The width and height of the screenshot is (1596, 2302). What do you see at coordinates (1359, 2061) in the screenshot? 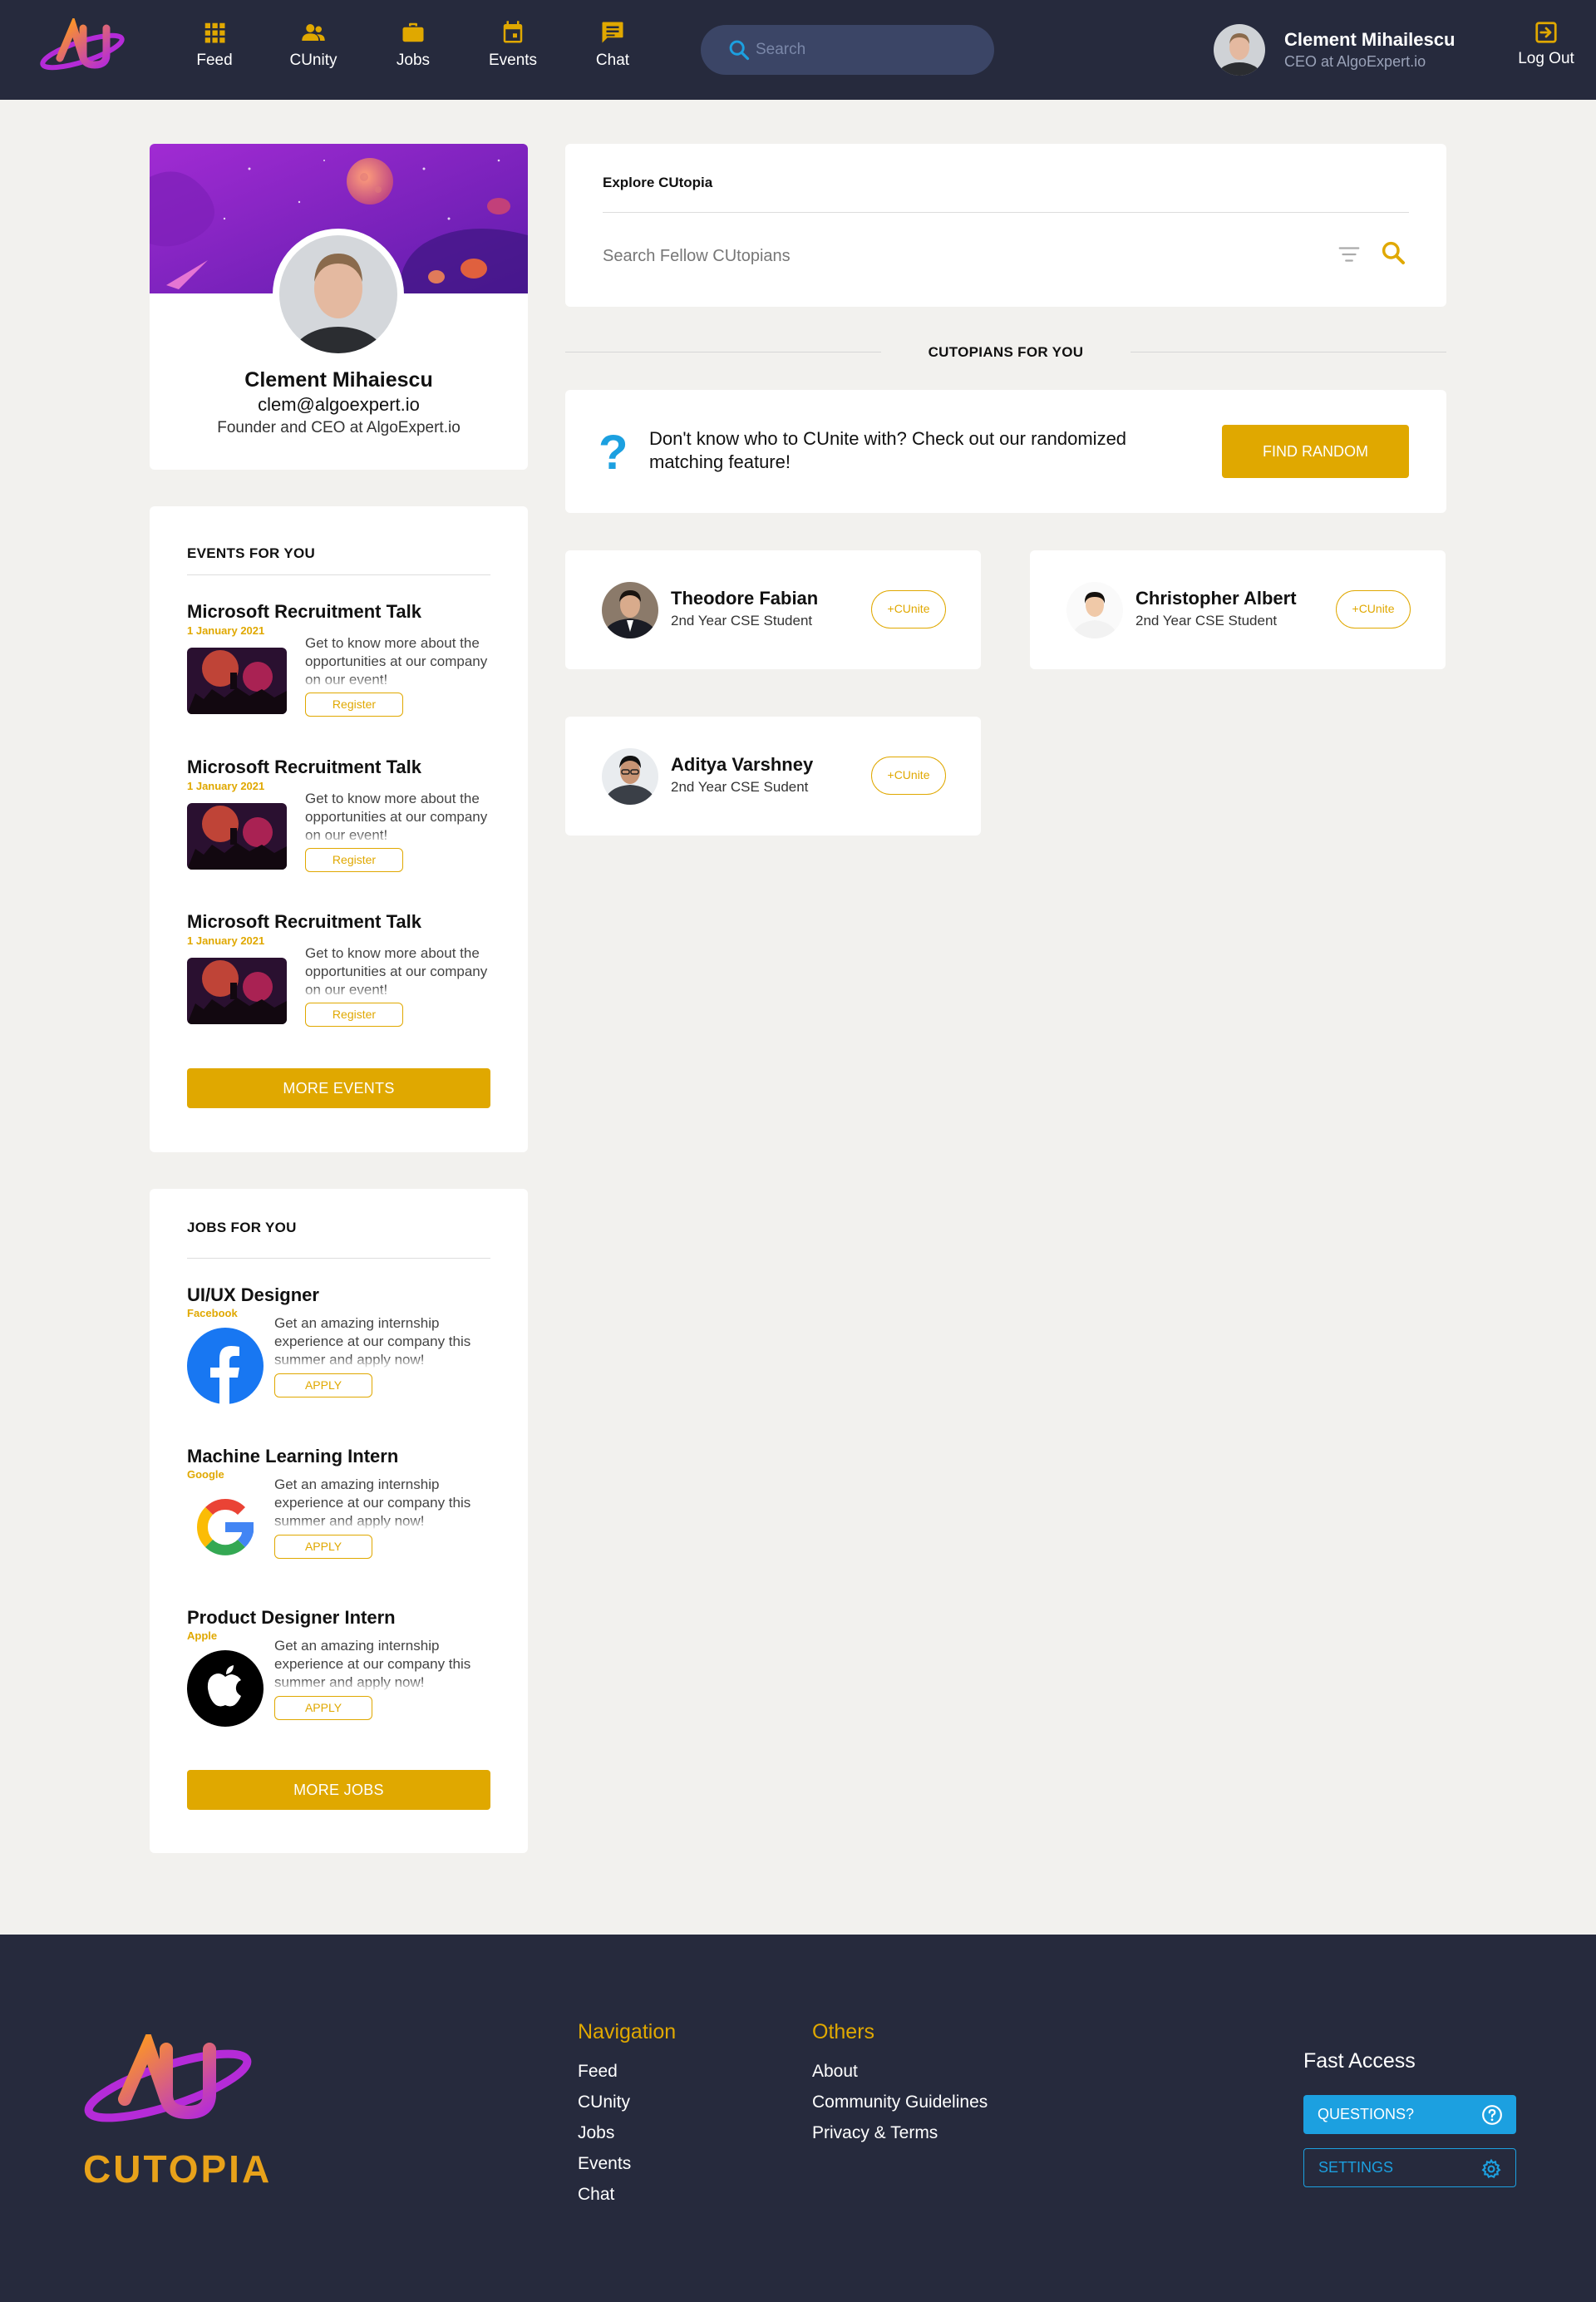
I see `fast-access-title: Fast Access` at bounding box center [1359, 2061].